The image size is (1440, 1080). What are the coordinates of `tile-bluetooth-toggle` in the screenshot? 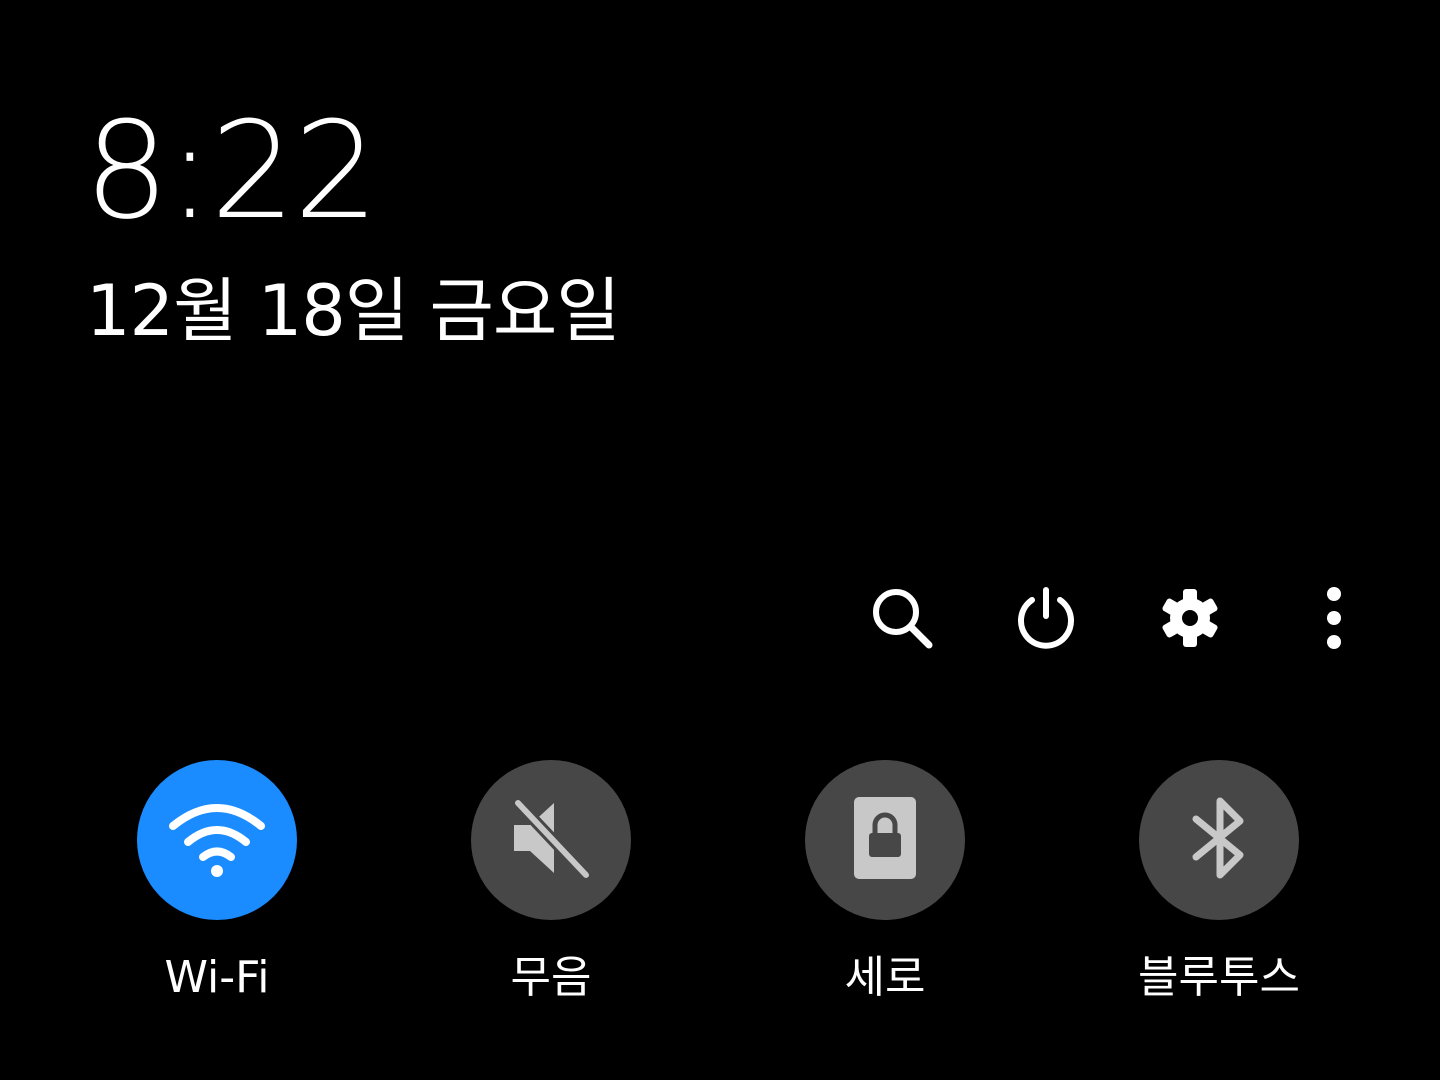 It's located at (1219, 840).